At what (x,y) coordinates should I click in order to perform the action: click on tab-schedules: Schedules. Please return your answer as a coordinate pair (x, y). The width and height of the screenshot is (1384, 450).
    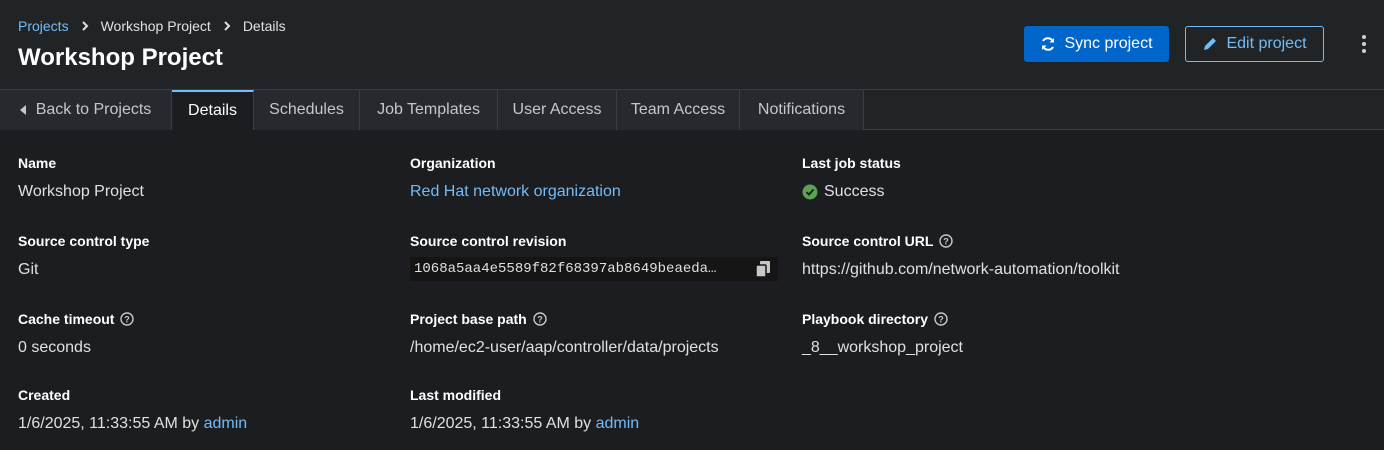
    Looking at the image, I should click on (307, 110).